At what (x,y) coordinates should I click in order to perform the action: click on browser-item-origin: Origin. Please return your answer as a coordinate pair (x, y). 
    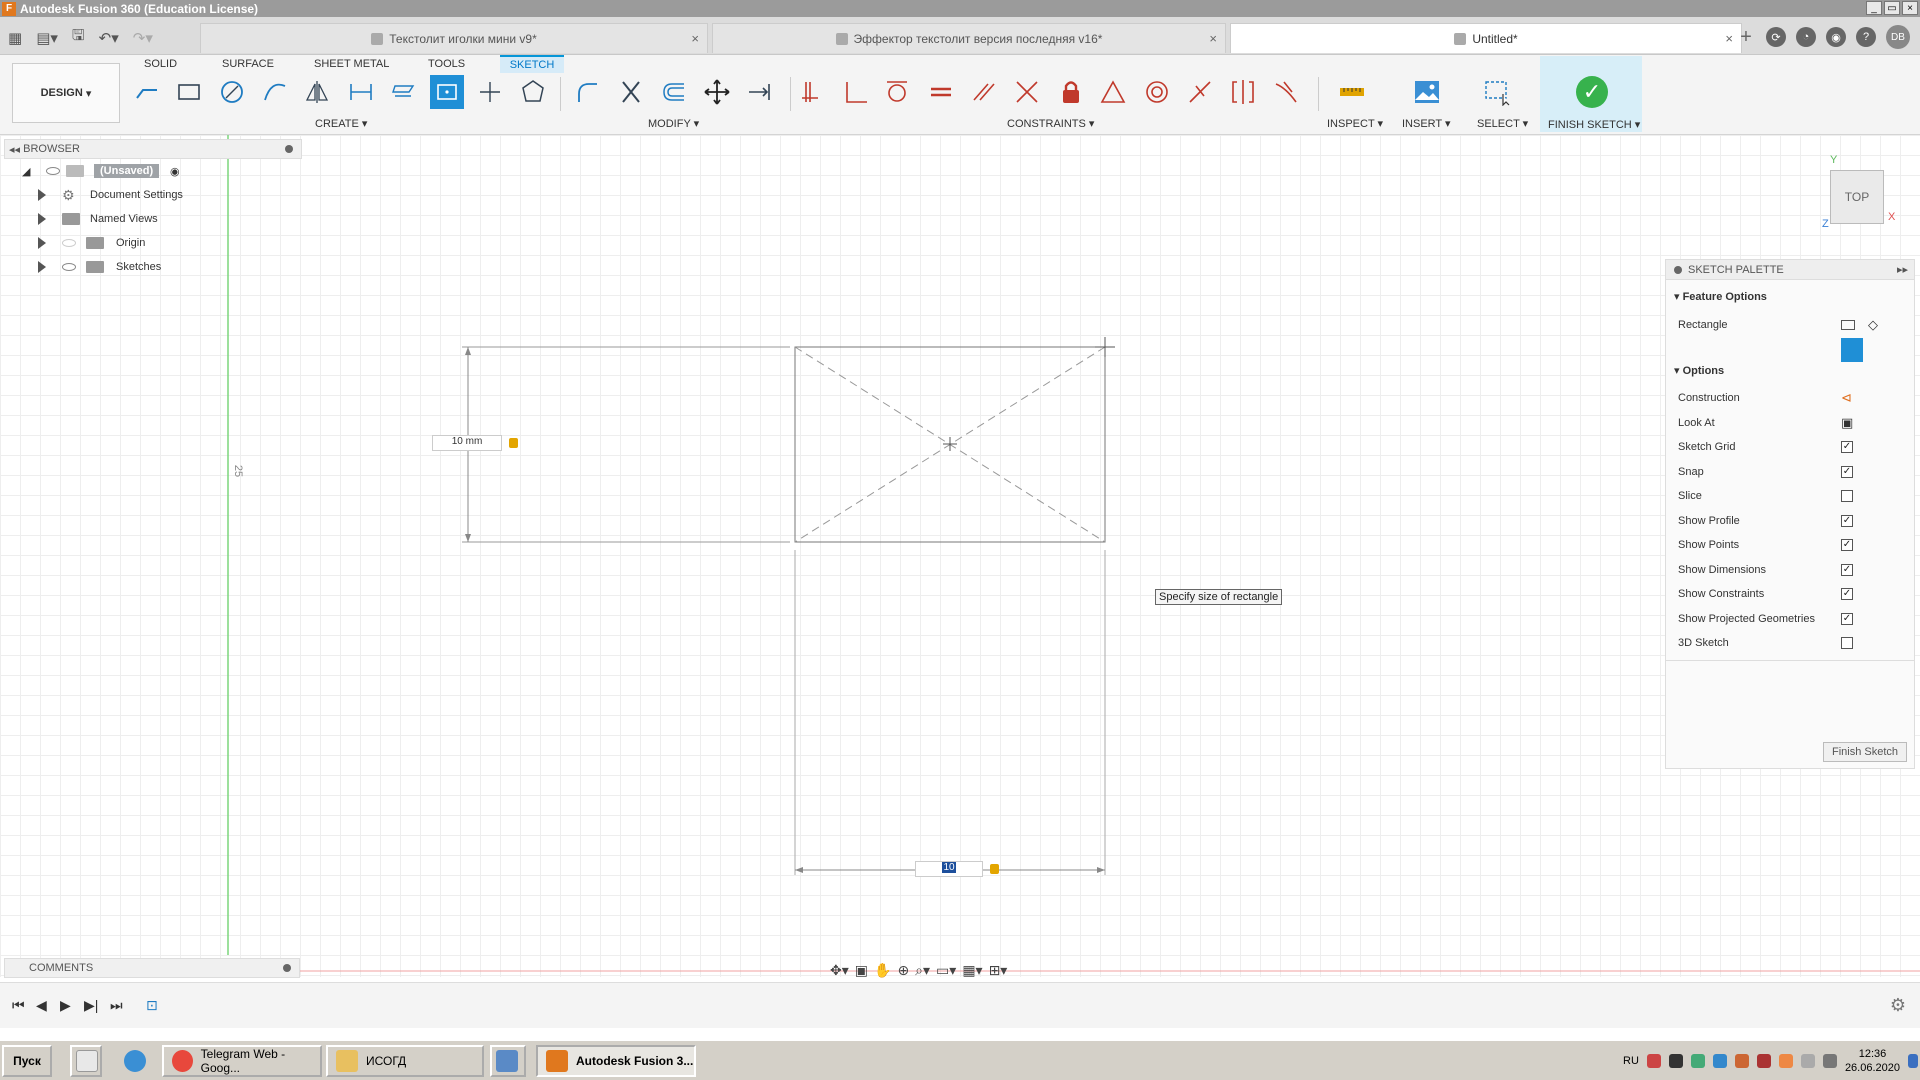
    Looking at the image, I should click on (153, 243).